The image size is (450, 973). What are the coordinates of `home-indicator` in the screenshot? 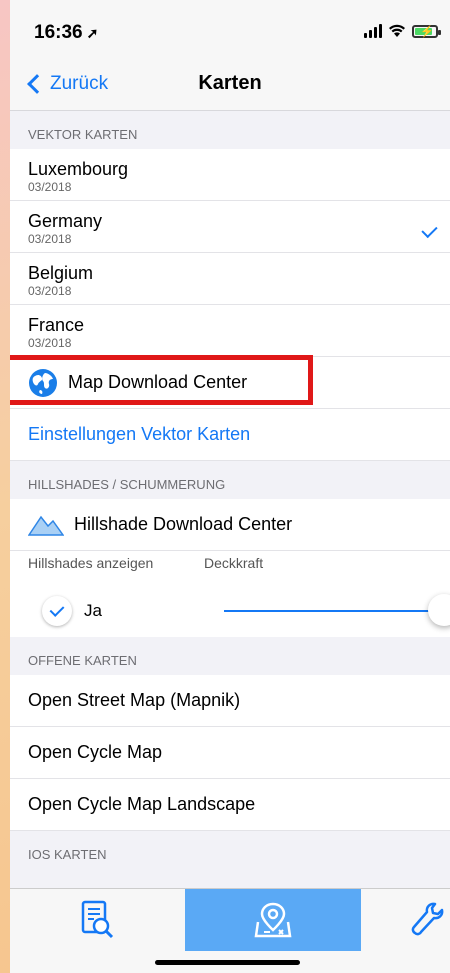 It's located at (227, 962).